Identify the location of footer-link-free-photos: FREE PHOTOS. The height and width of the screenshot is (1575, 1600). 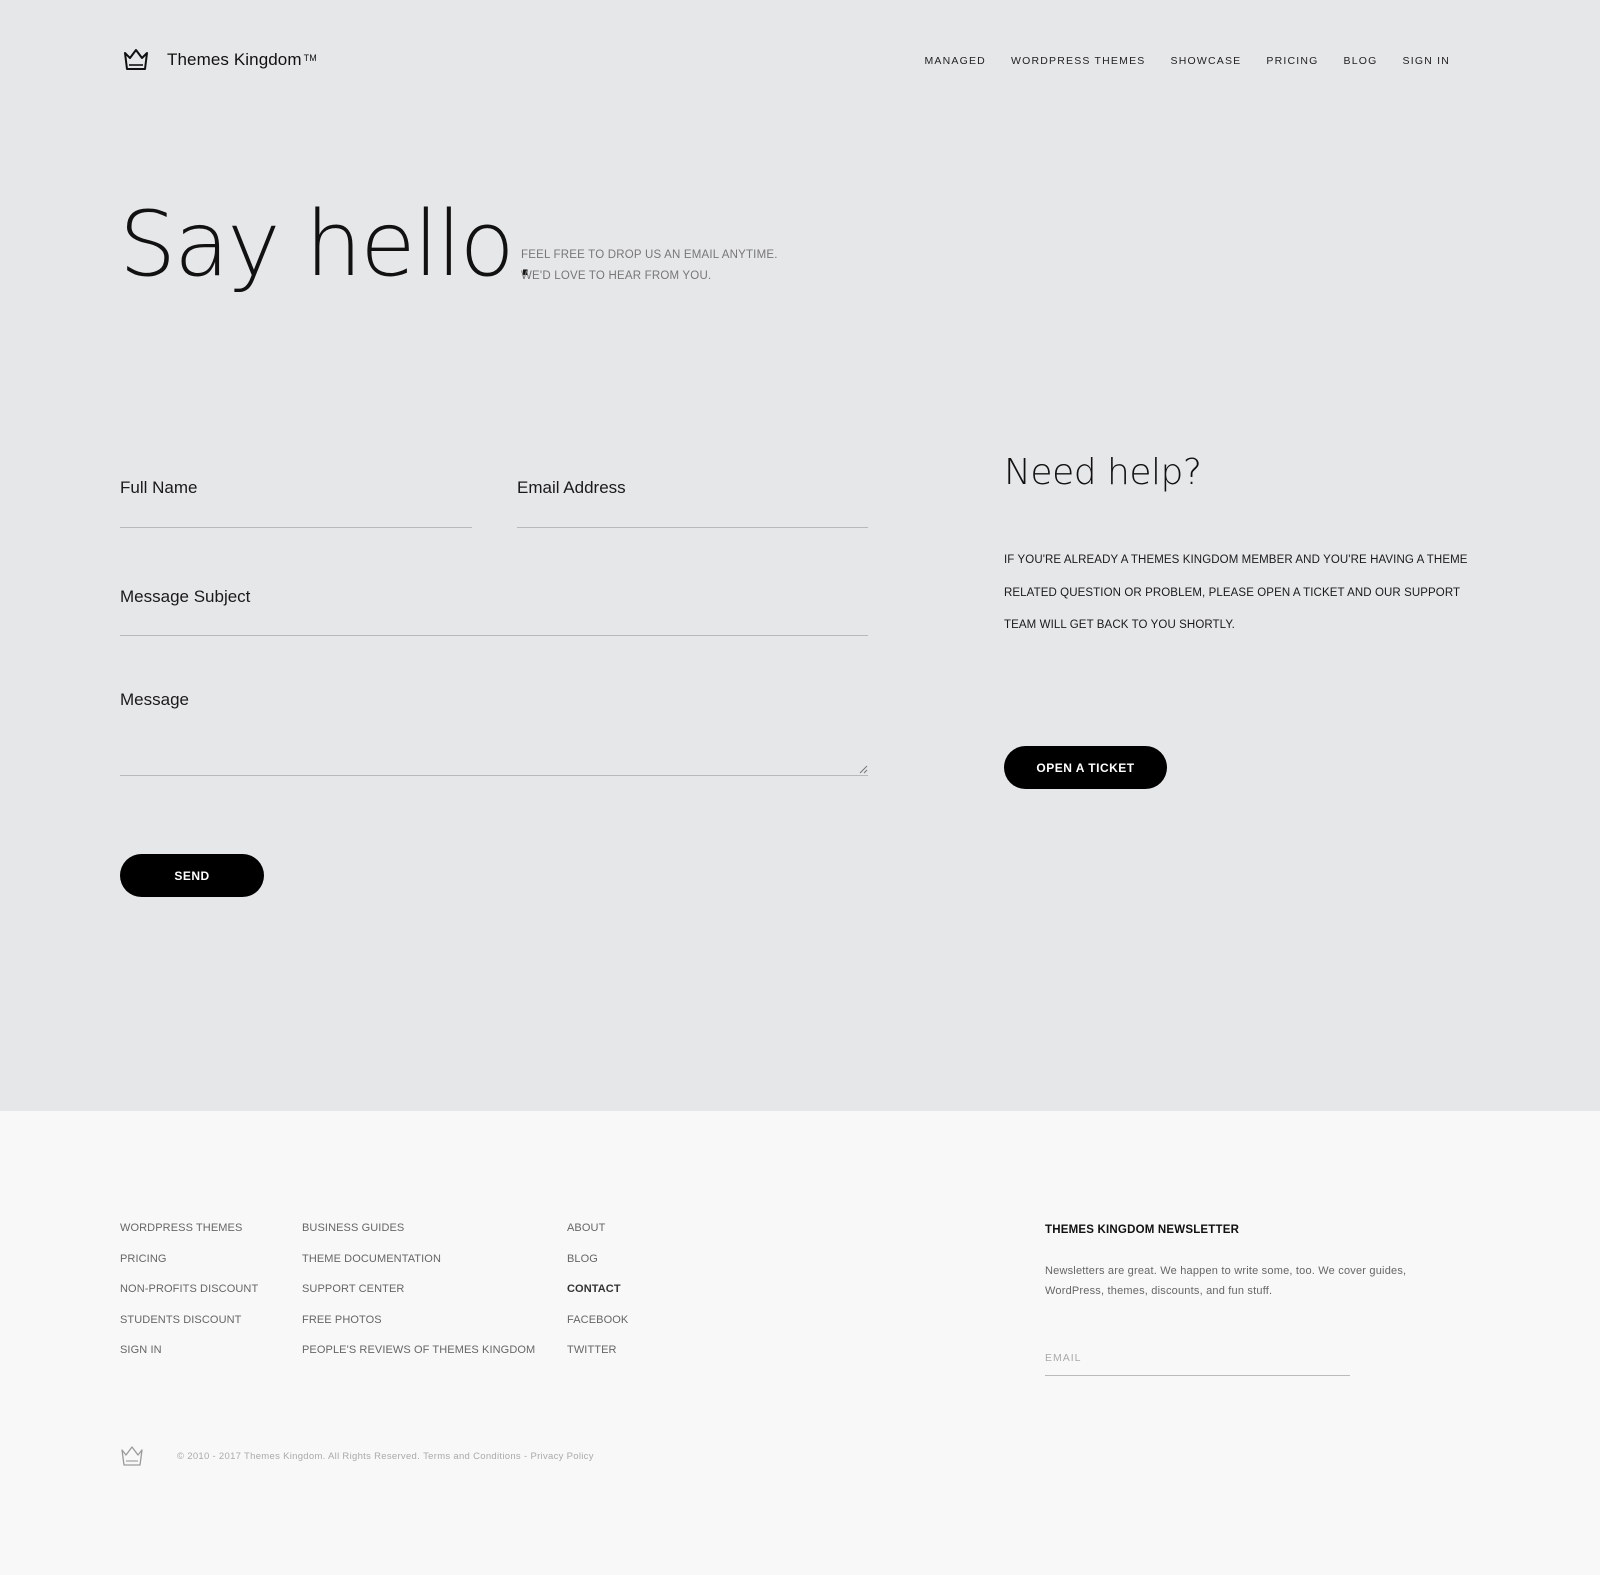
(418, 1329).